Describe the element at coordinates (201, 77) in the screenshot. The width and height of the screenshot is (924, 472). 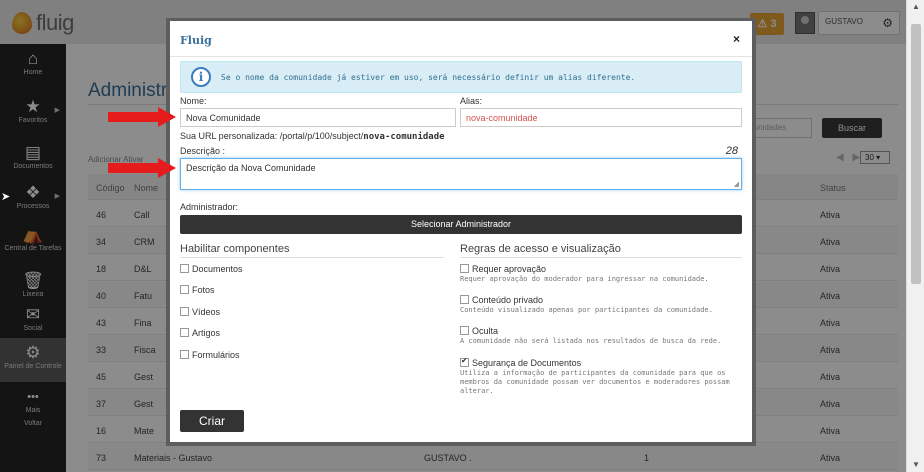
I see `info-icon: i` at that location.